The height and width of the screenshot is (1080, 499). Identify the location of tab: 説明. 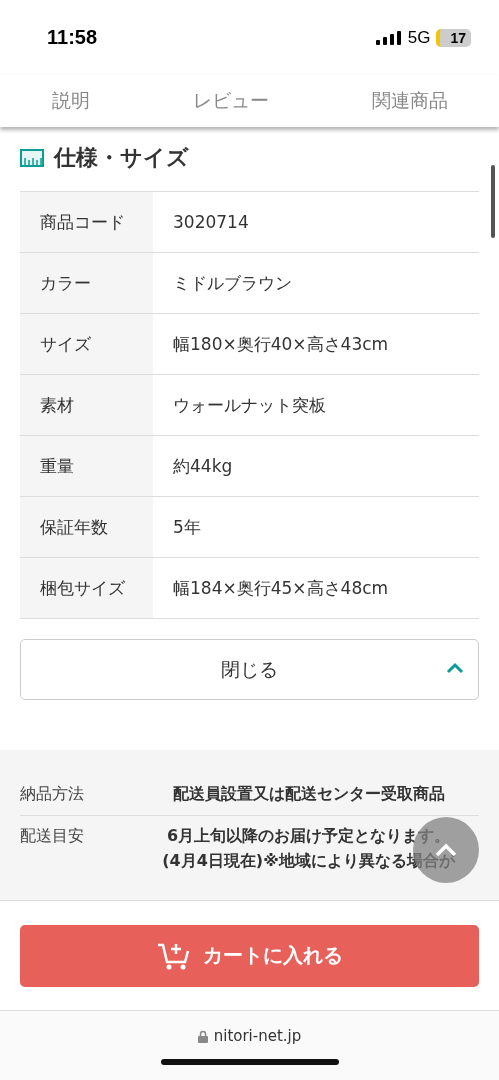
(70, 101).